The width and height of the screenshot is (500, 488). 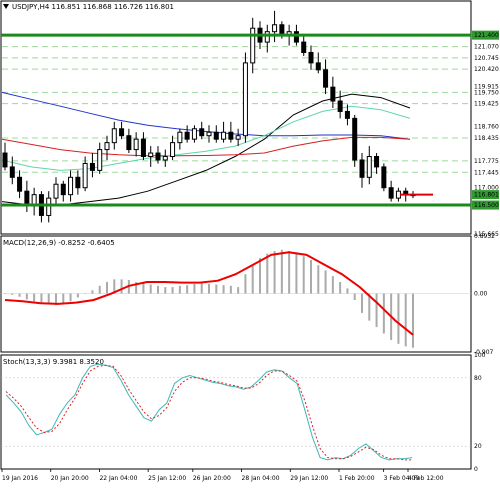 What do you see at coordinates (70, 478) in the screenshot?
I see `x-axis-label: 20 Jan 20:00` at bounding box center [70, 478].